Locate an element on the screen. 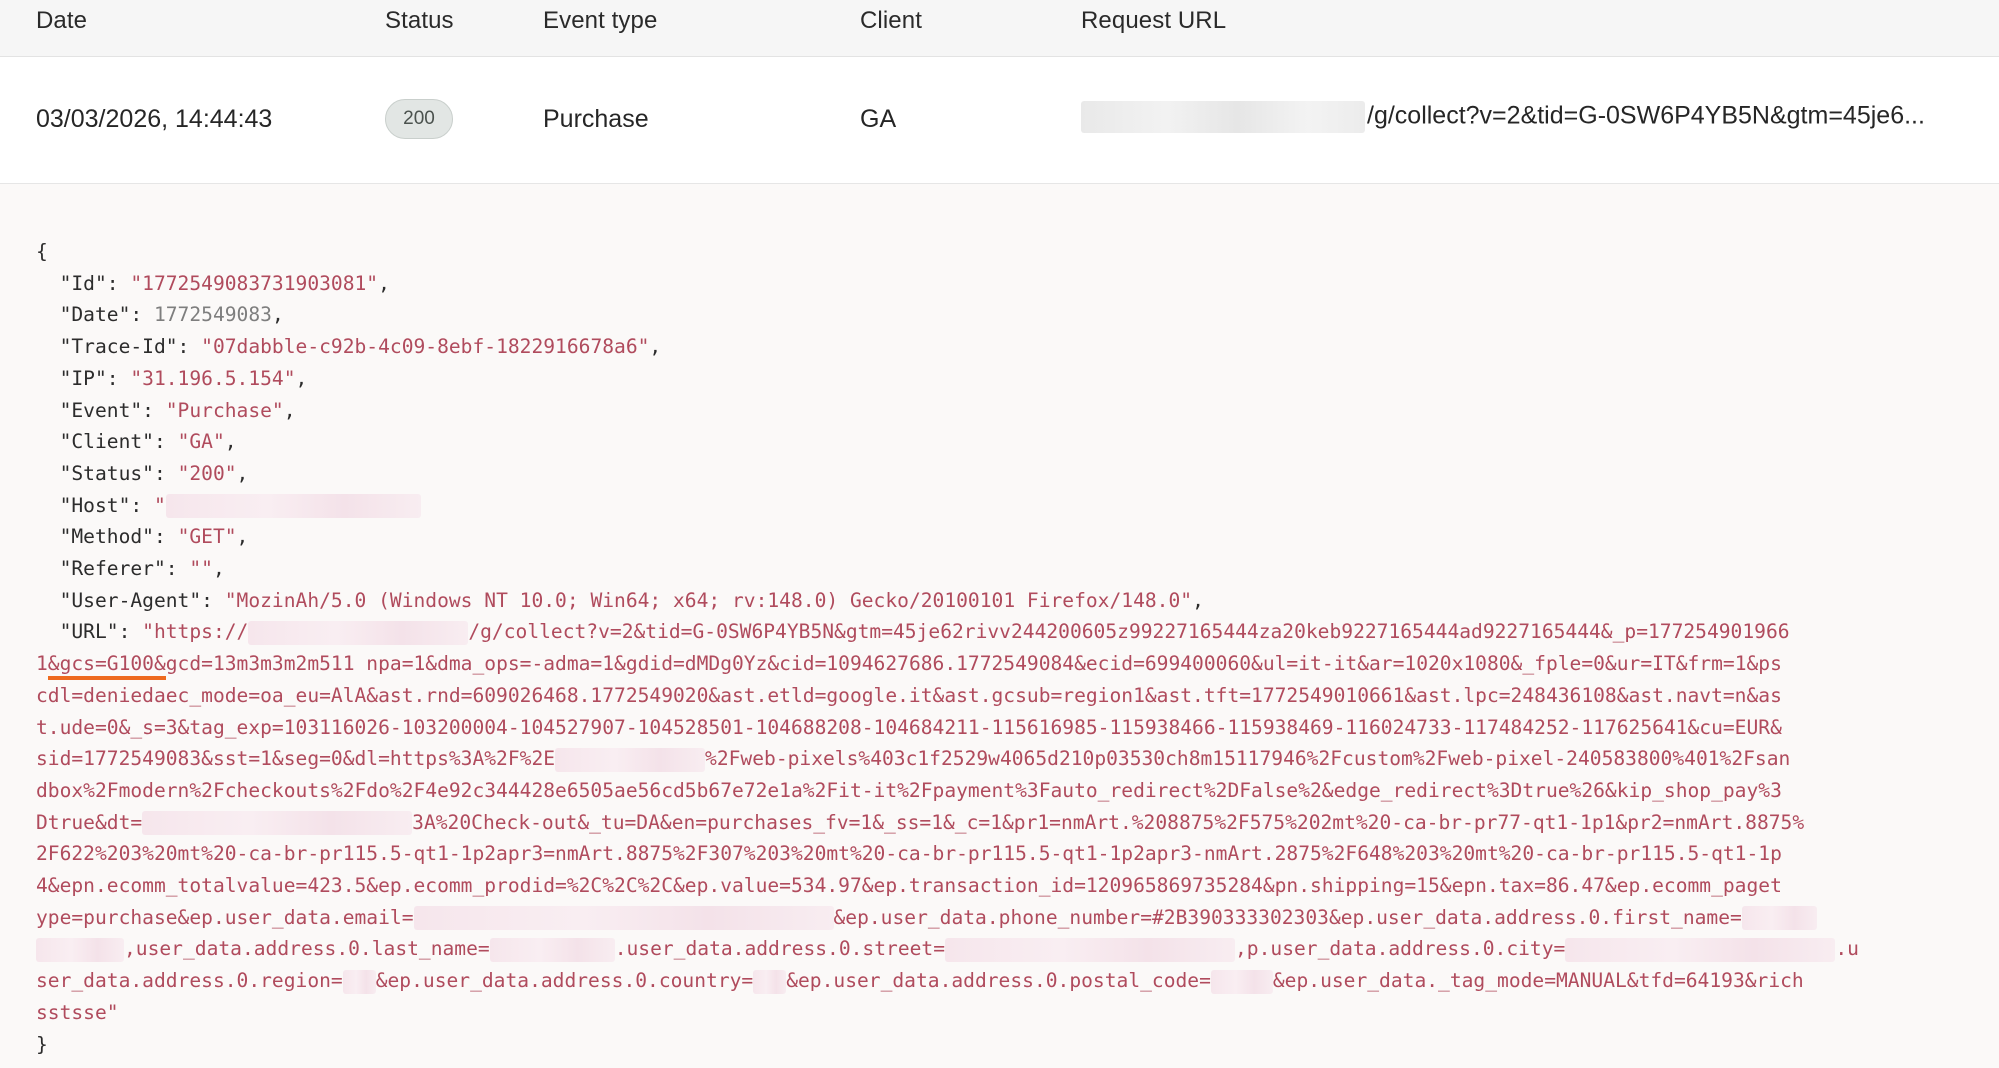  json-line: "Client": "GA", is located at coordinates (998, 442).